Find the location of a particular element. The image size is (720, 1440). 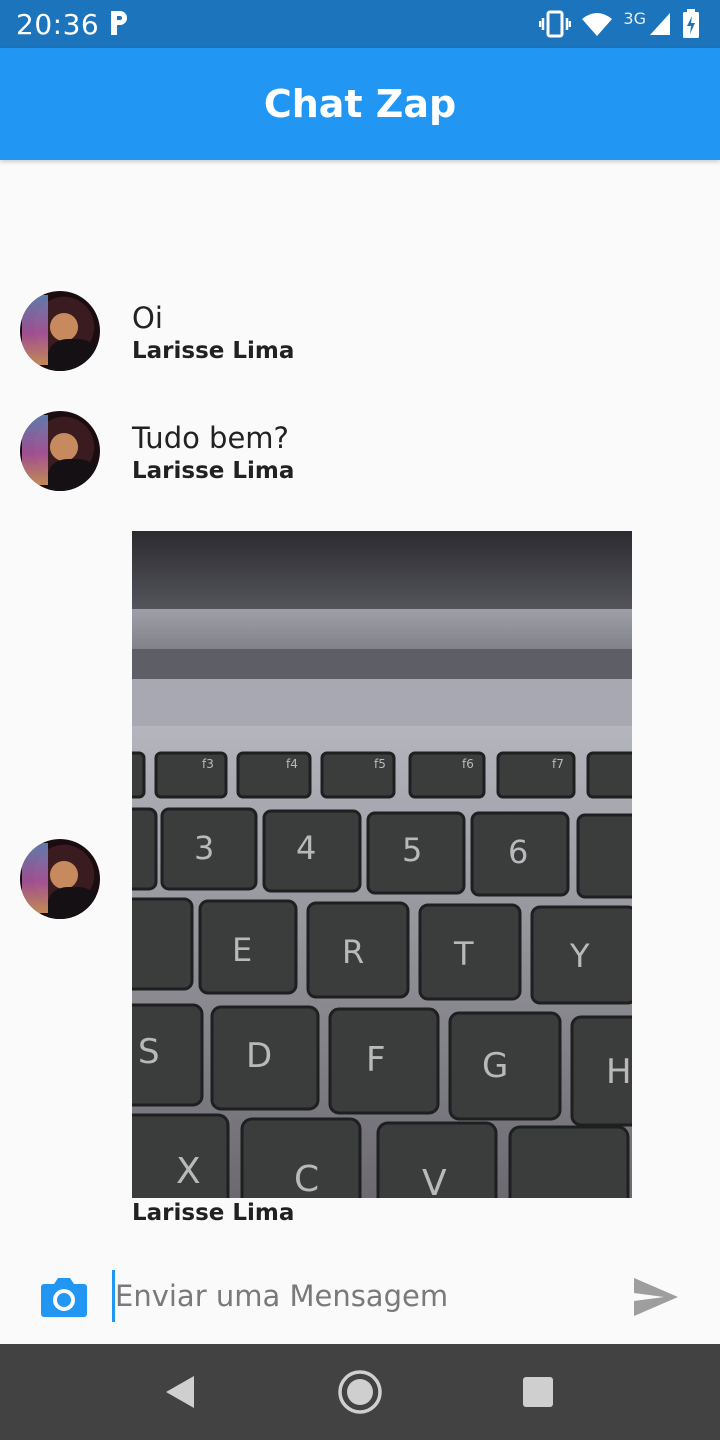

message-composer is located at coordinates (360, 1297).